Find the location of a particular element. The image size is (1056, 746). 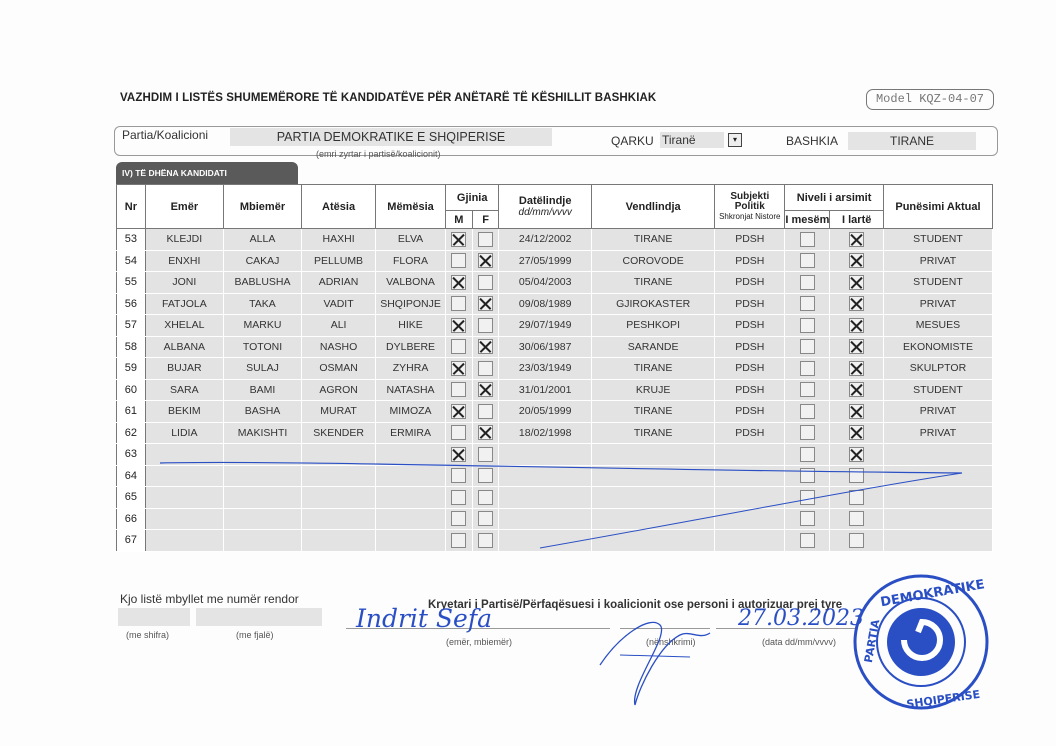

fjale-hint: (me fjalë) is located at coordinates (255, 635).